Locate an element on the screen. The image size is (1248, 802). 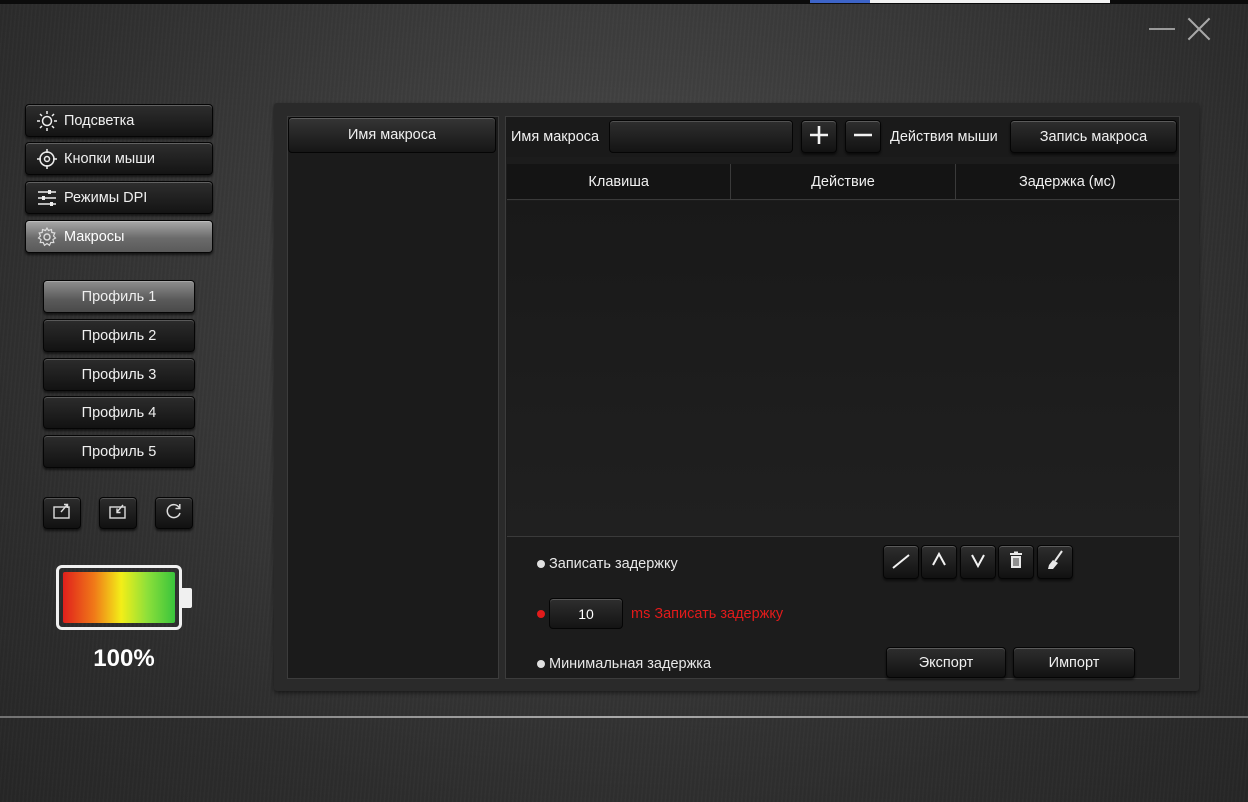
macro-list-header-label: Имя макроса is located at coordinates (392, 135).